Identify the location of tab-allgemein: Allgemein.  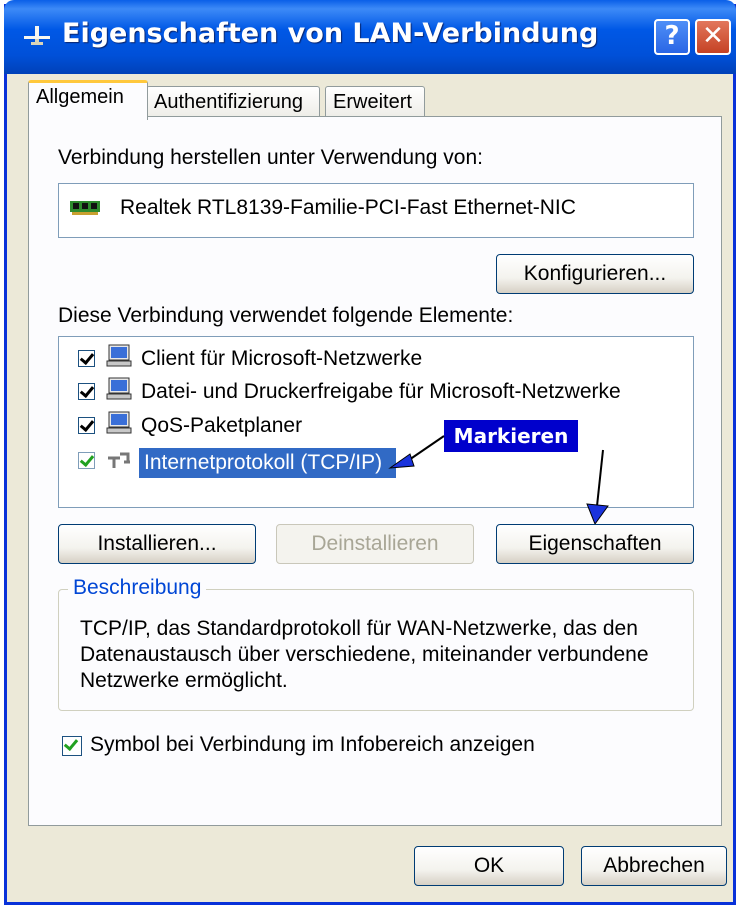
(88, 100).